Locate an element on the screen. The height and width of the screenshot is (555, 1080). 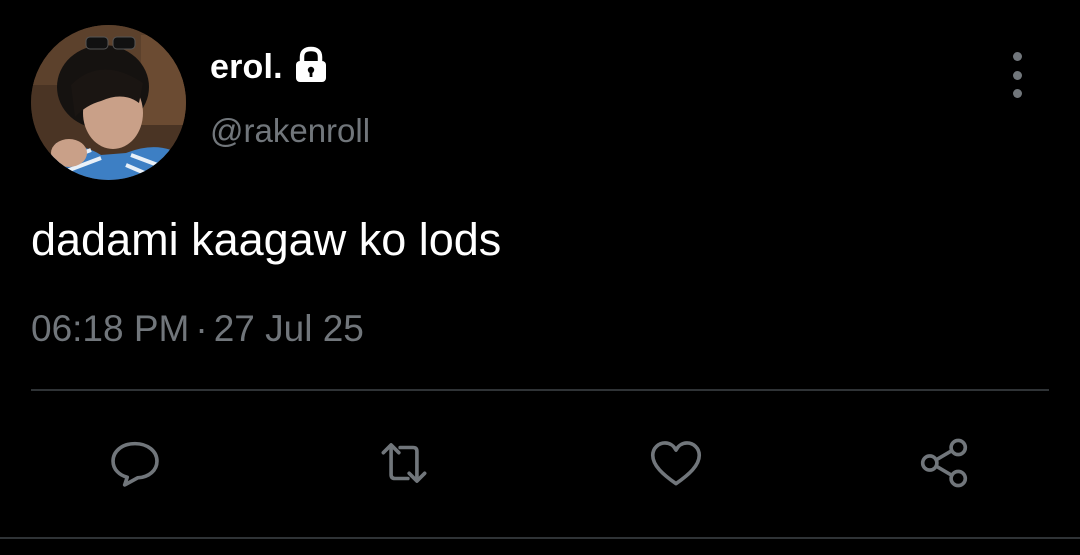
retweet-button is located at coordinates (404, 463).